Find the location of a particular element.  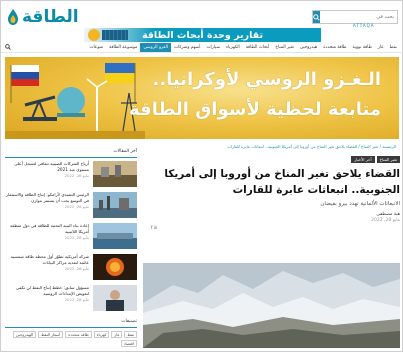

tag-climate: تغير المناخ is located at coordinates (388, 159).